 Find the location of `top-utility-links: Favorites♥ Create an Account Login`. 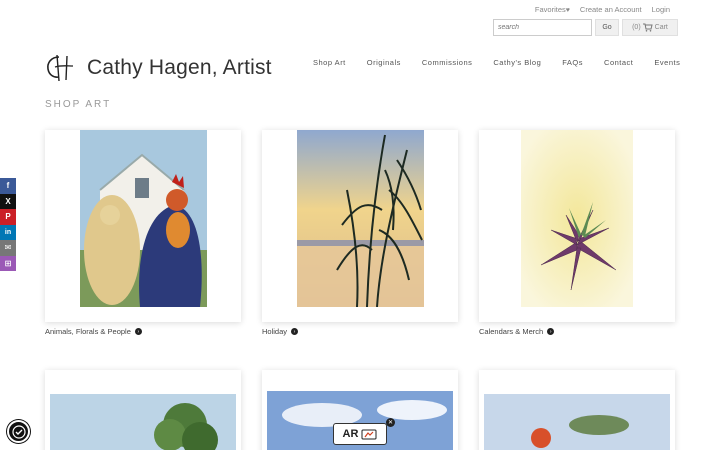

top-utility-links: Favorites♥ Create an Account Login is located at coordinates (602, 9).